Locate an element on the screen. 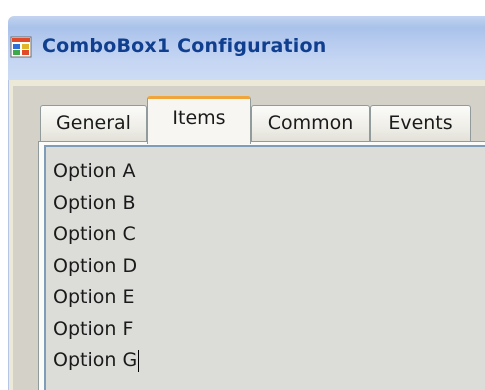 The width and height of the screenshot is (485, 390). list-item-last: Option G is located at coordinates (96, 361).